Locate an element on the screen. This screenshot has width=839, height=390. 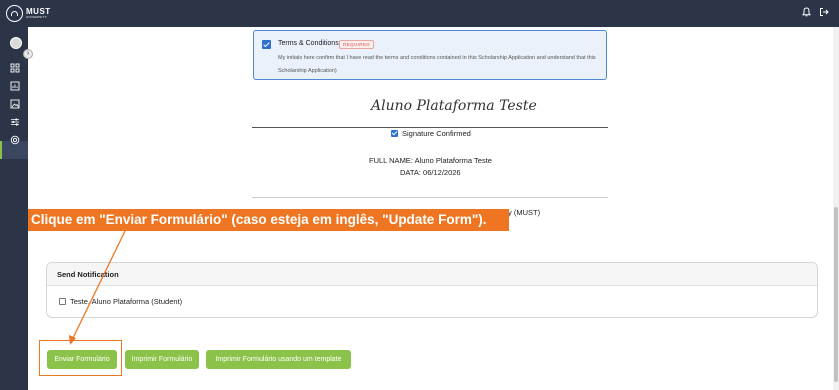
sidebar-collapse-button: › is located at coordinates (28, 54).